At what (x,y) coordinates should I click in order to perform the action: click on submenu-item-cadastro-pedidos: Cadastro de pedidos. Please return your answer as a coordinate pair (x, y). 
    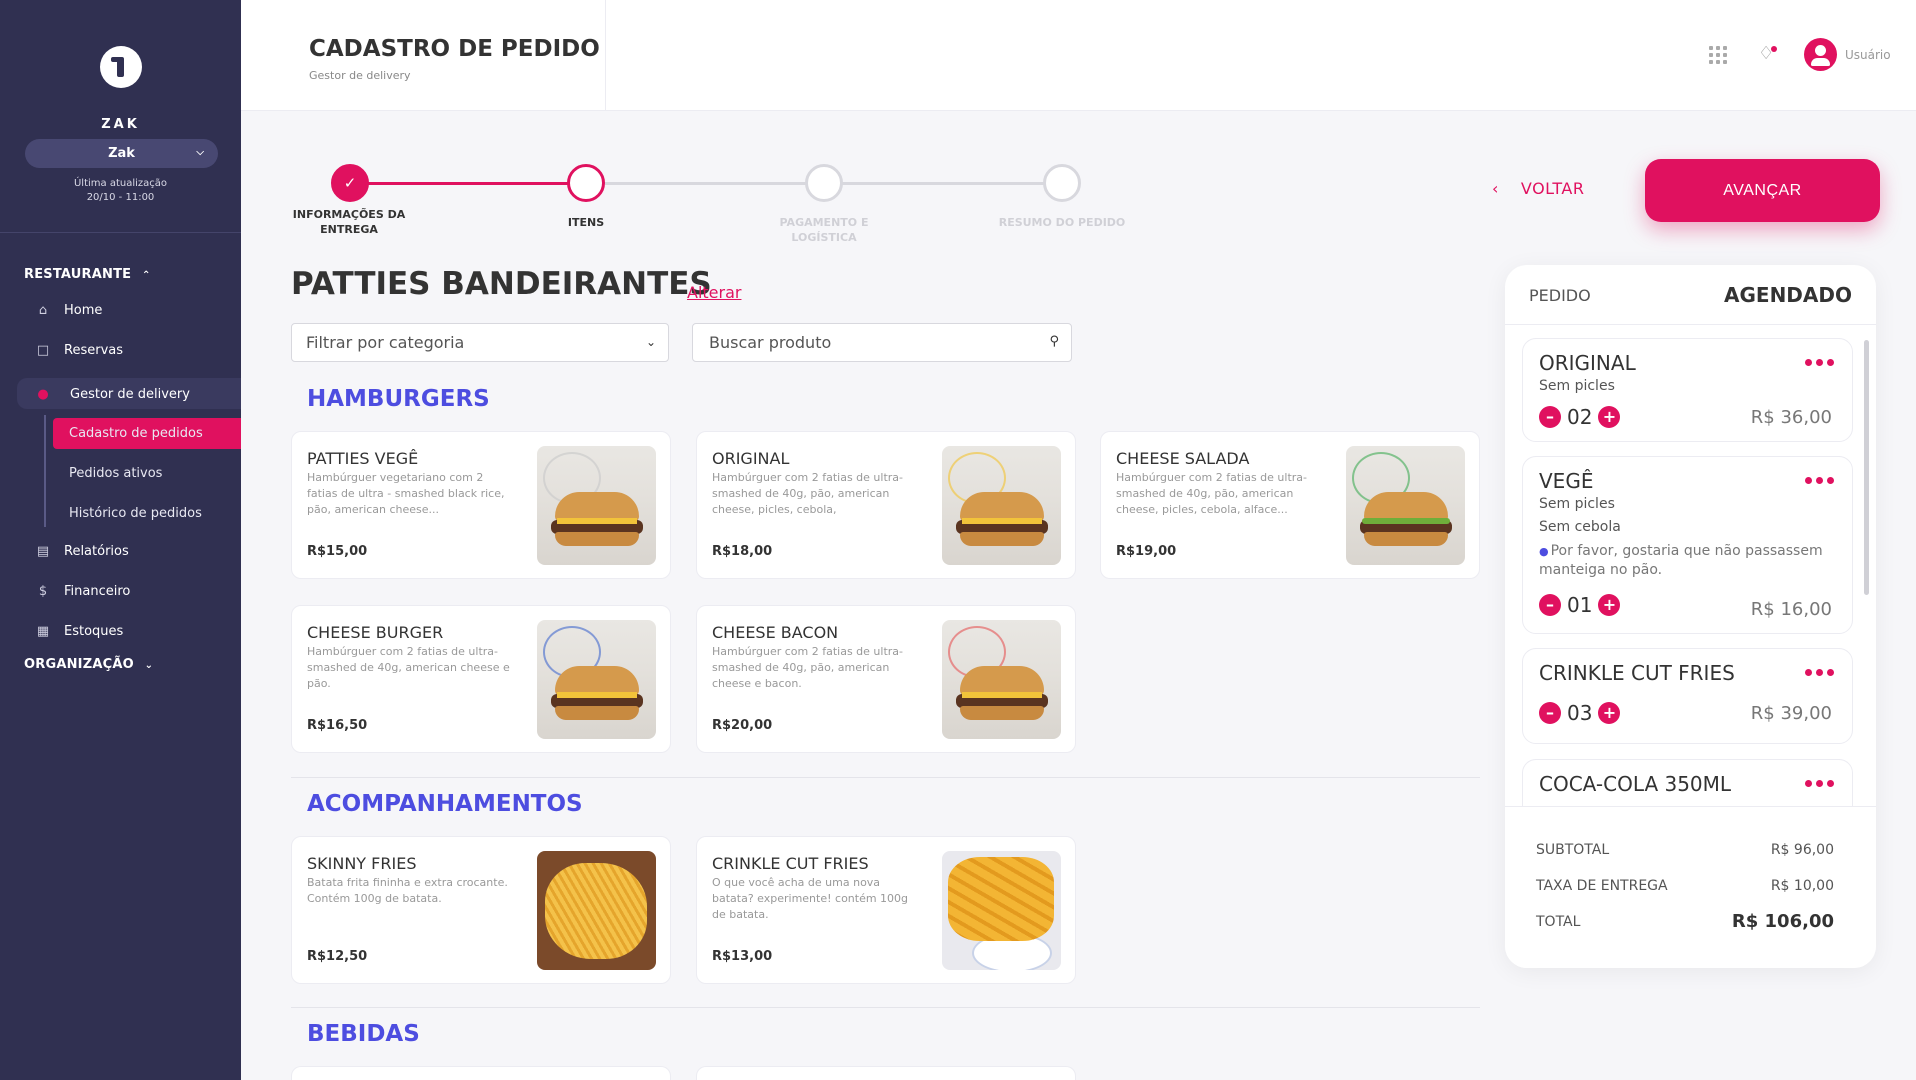
    Looking at the image, I should click on (136, 433).